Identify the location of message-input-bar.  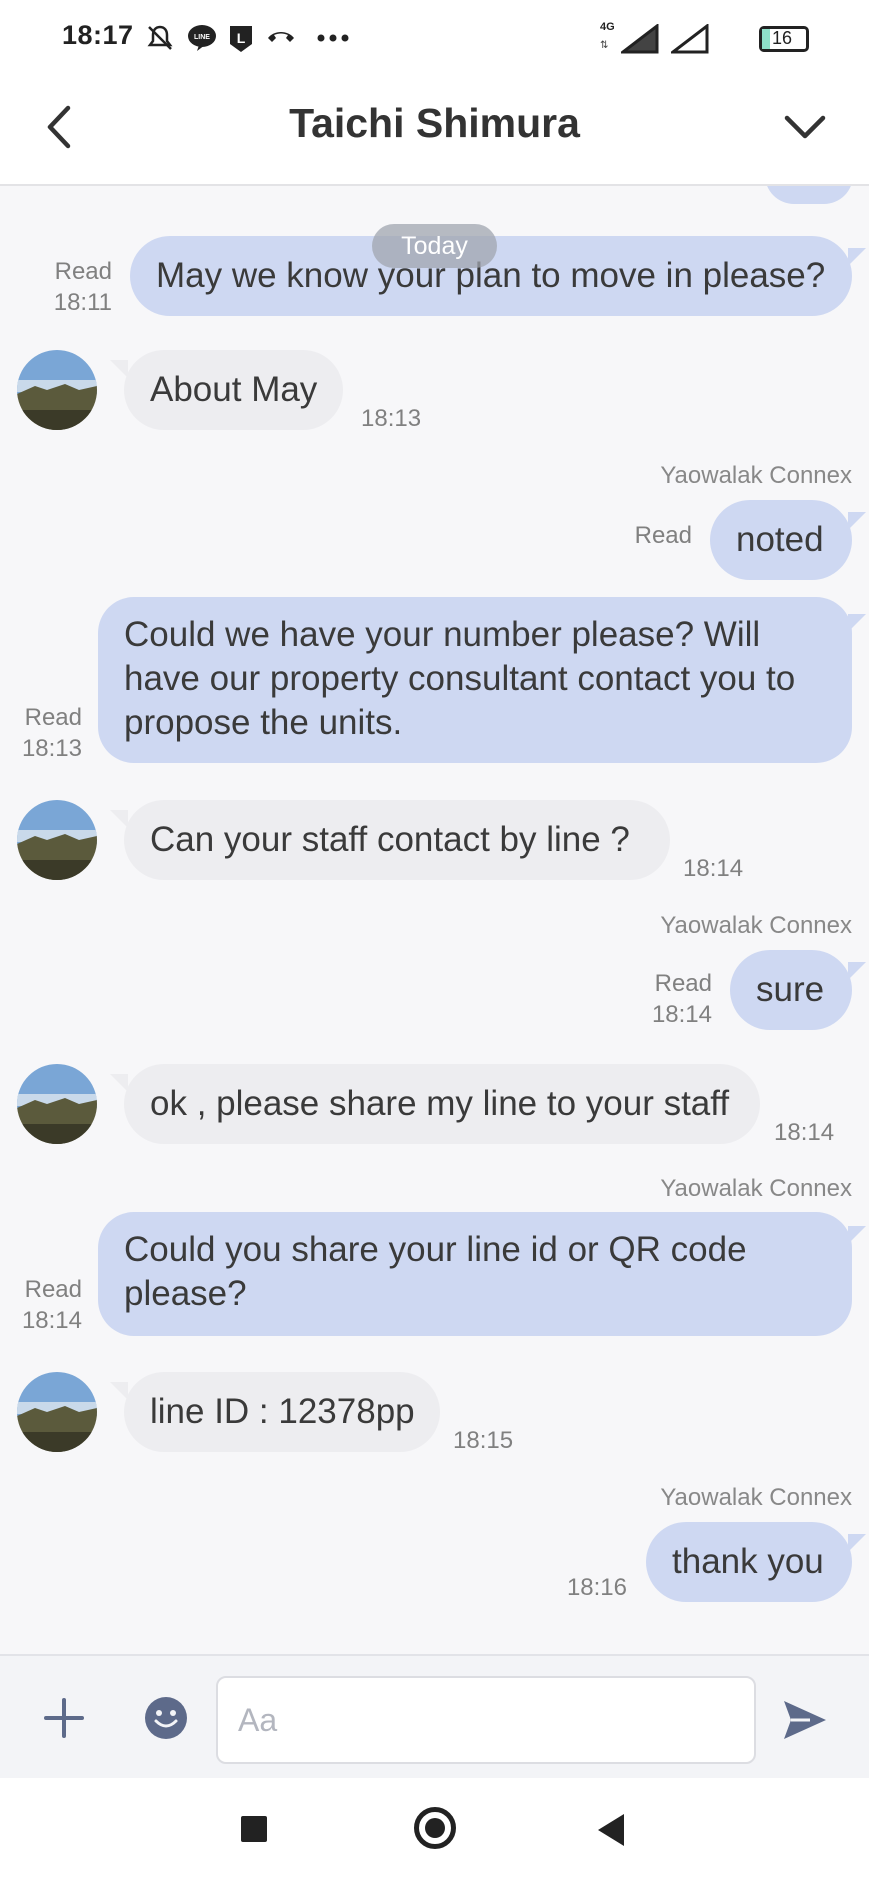
(434, 1716).